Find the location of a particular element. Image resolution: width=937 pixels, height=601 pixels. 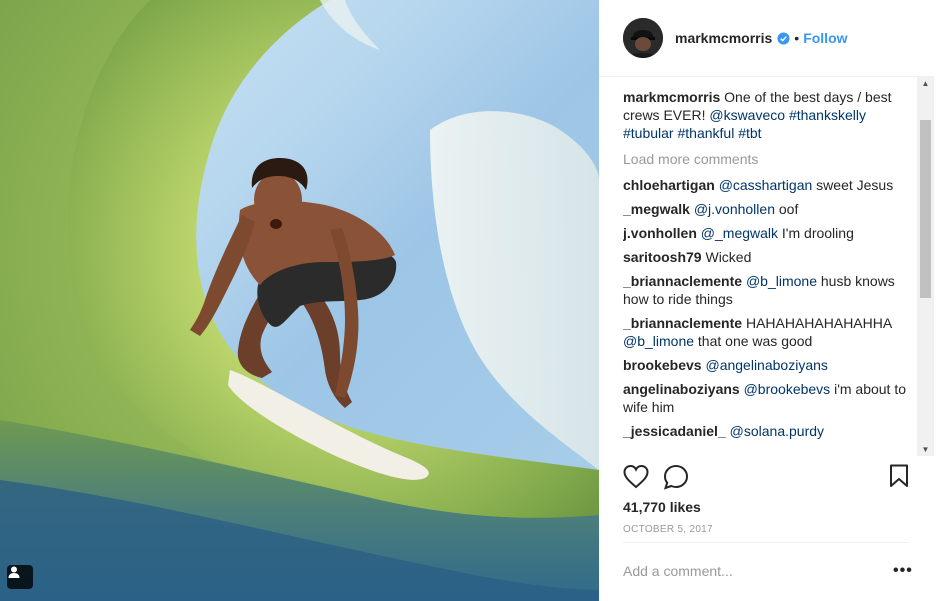

follow-button: Follow is located at coordinates (825, 38).